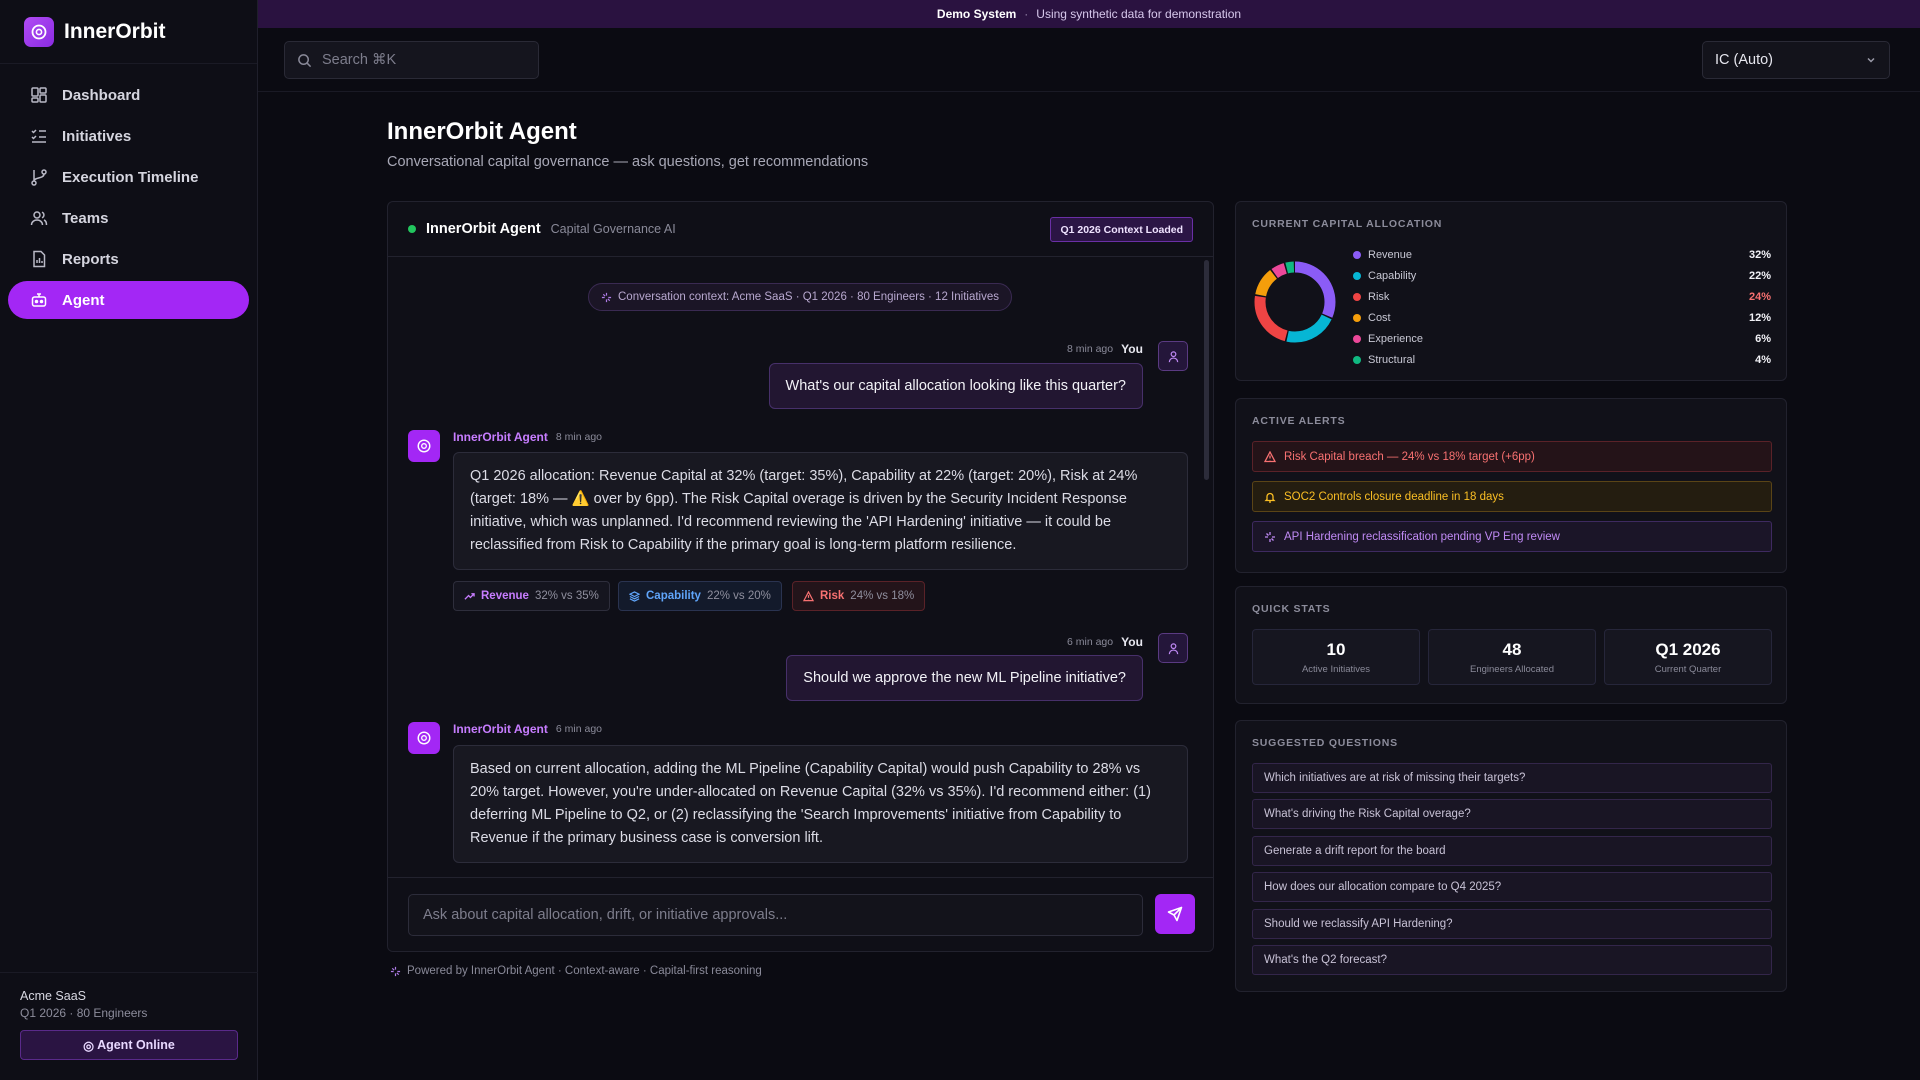 The image size is (1920, 1080). I want to click on agent-avatar, so click(424, 738).